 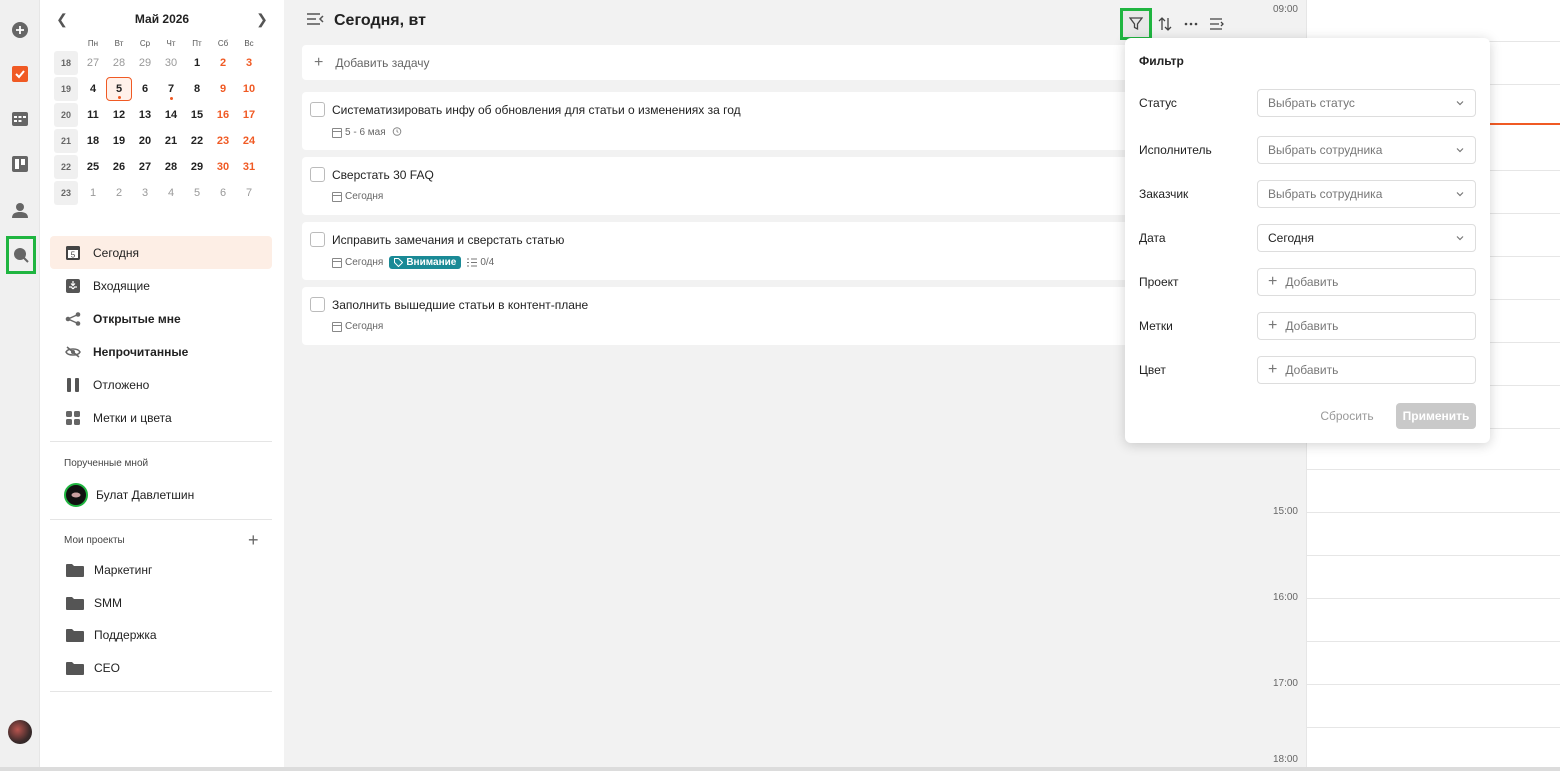 What do you see at coordinates (223, 115) in the screenshot?
I see `calendar-day: 16` at bounding box center [223, 115].